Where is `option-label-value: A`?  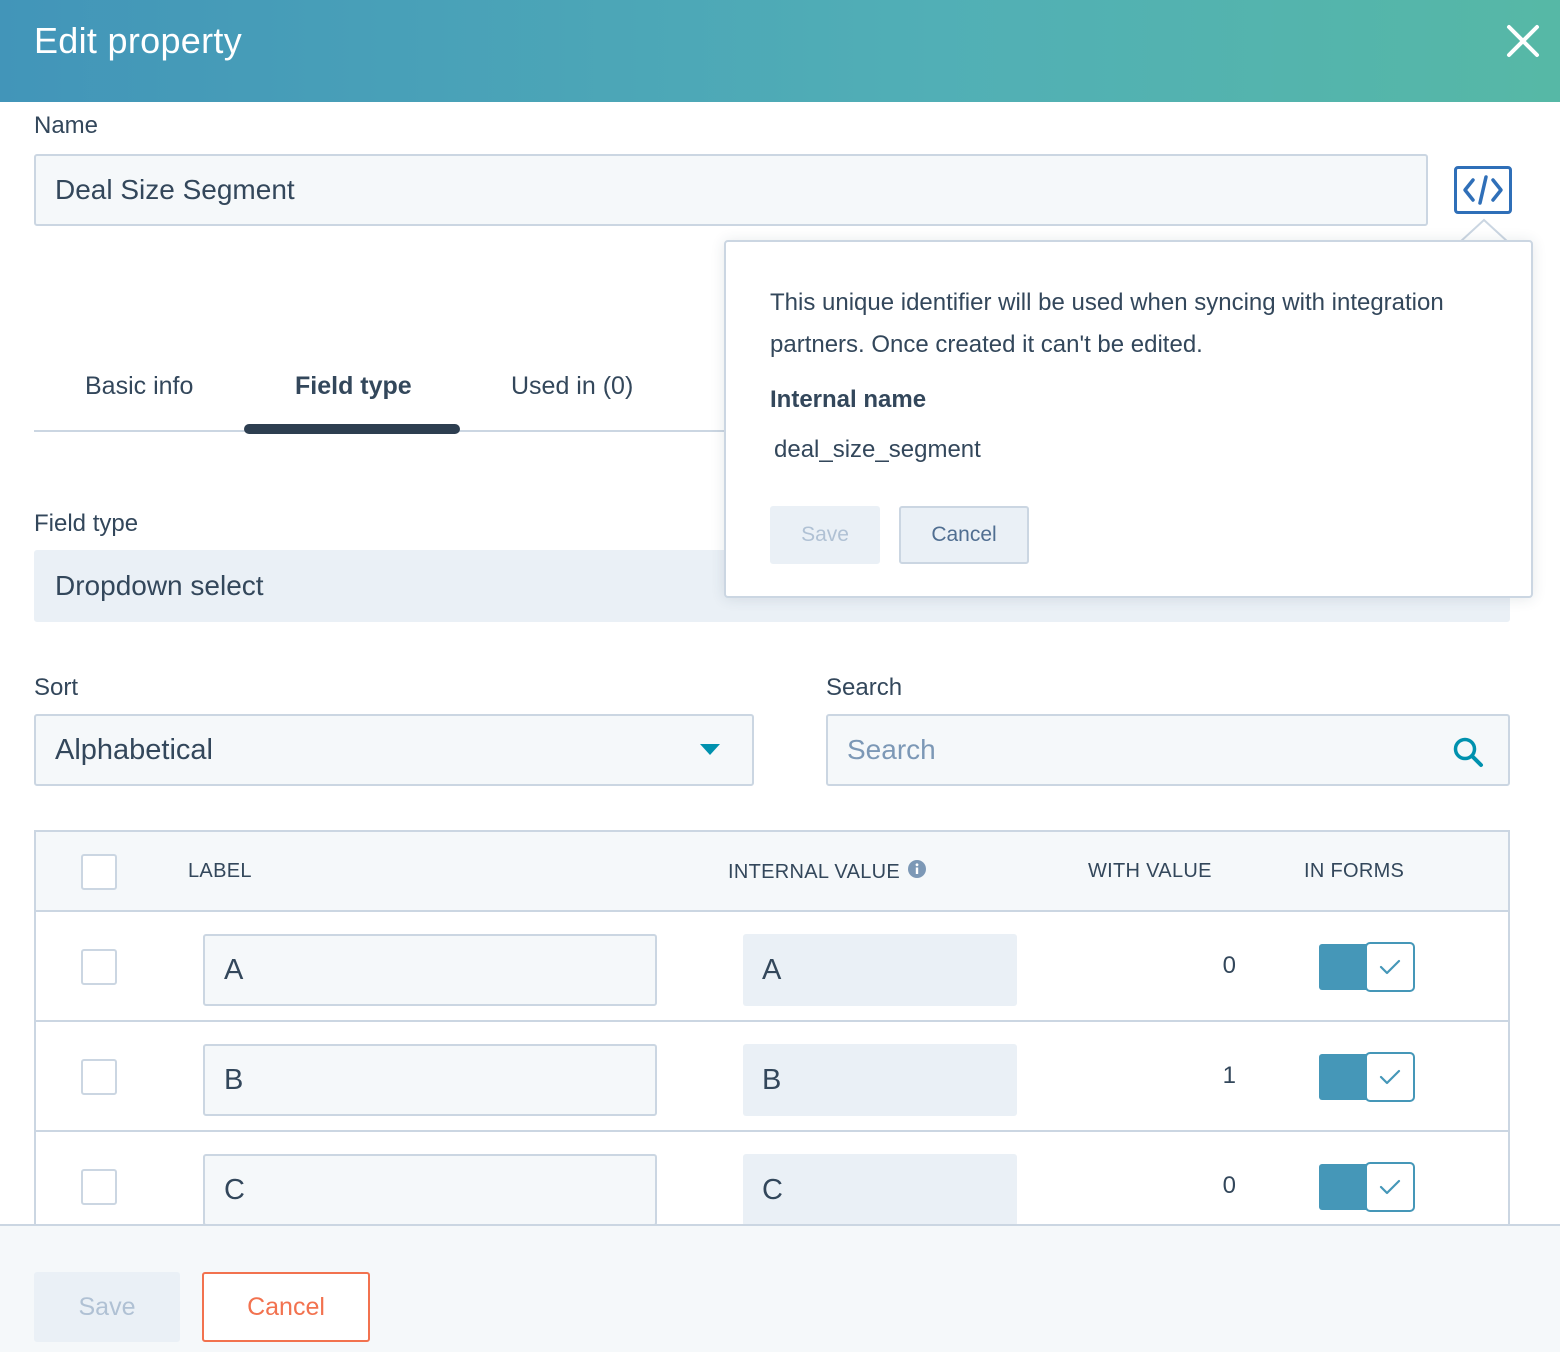
option-label-value: A is located at coordinates (234, 969).